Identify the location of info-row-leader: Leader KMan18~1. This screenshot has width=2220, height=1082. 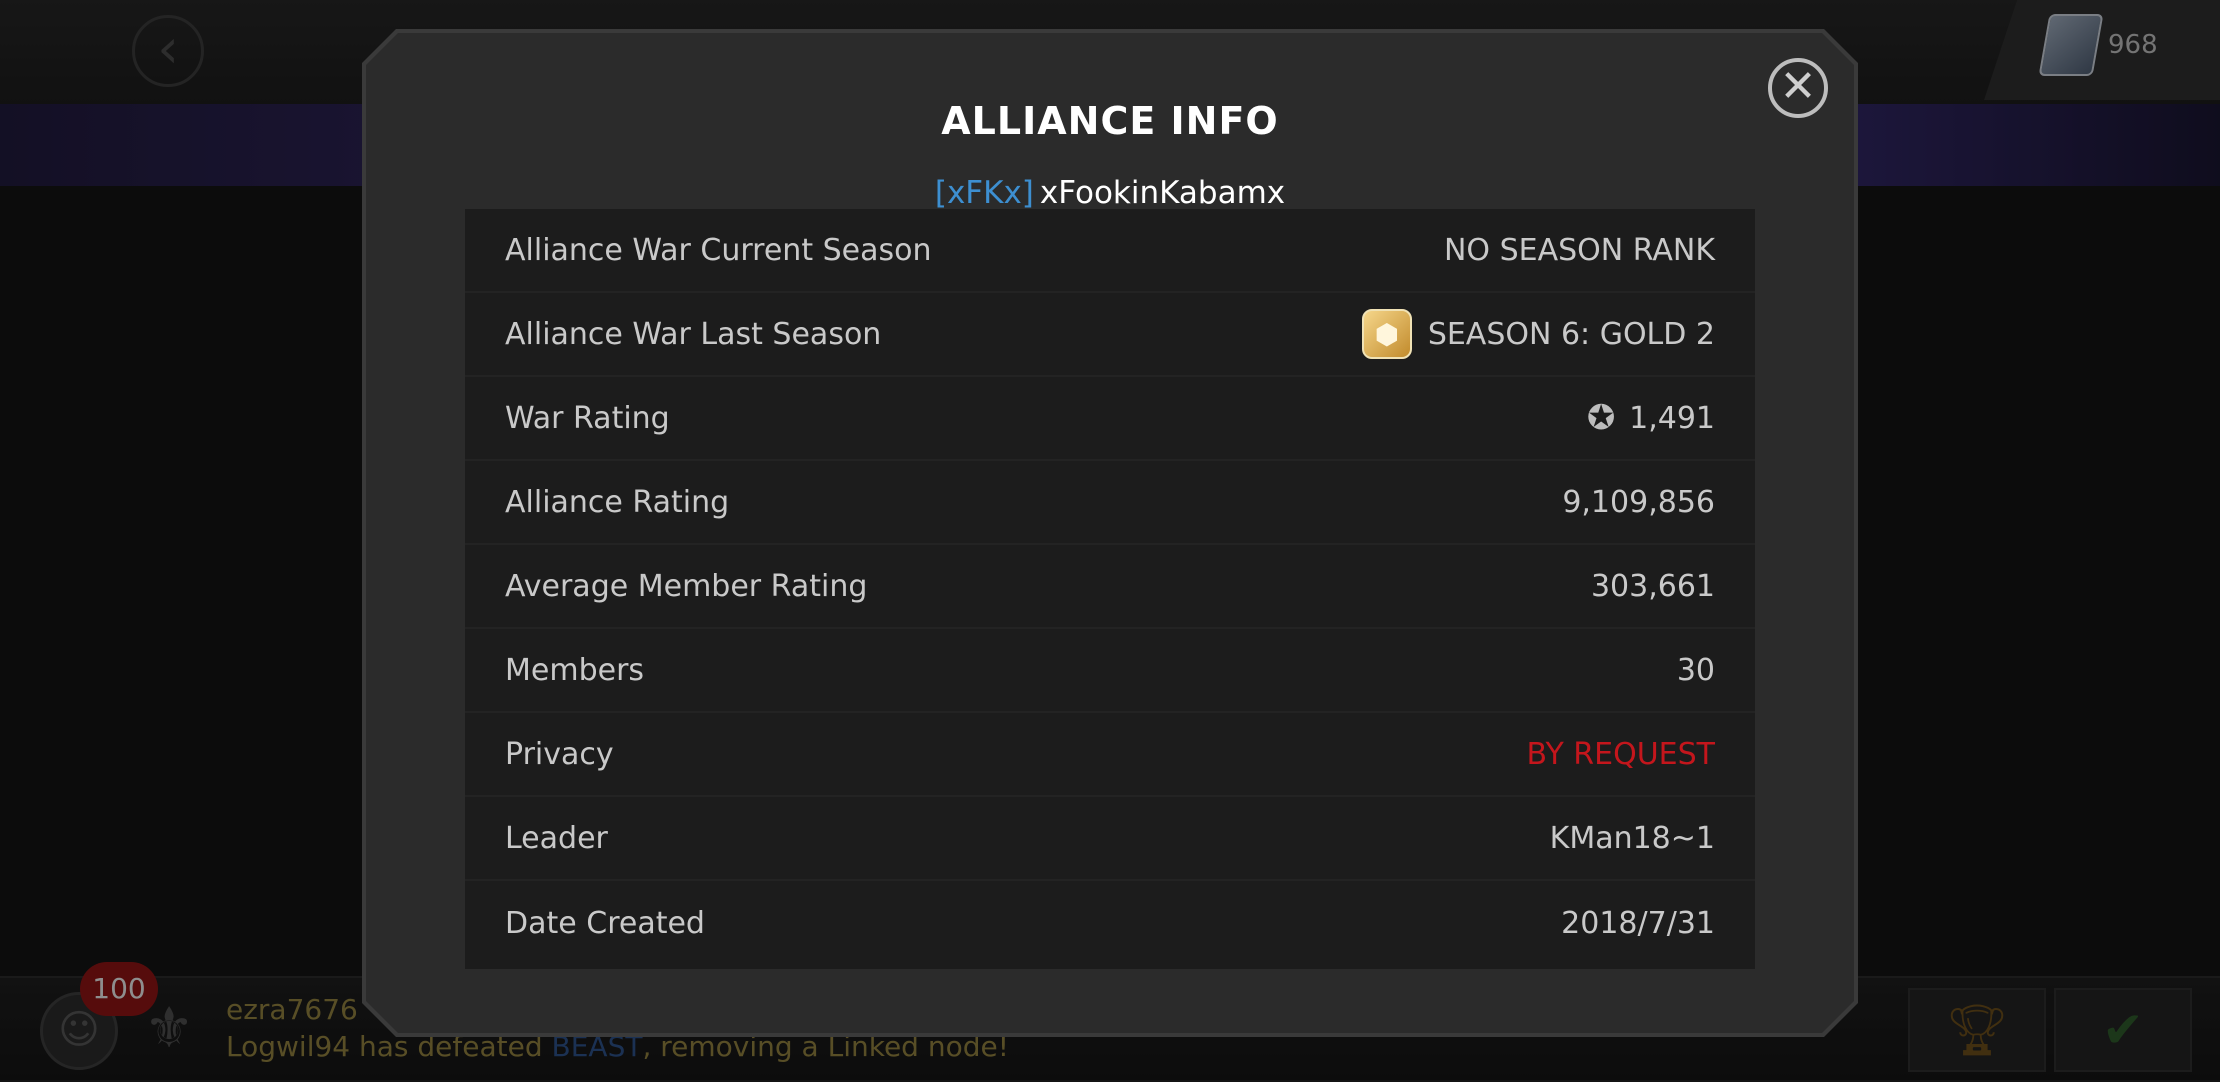
(1110, 839).